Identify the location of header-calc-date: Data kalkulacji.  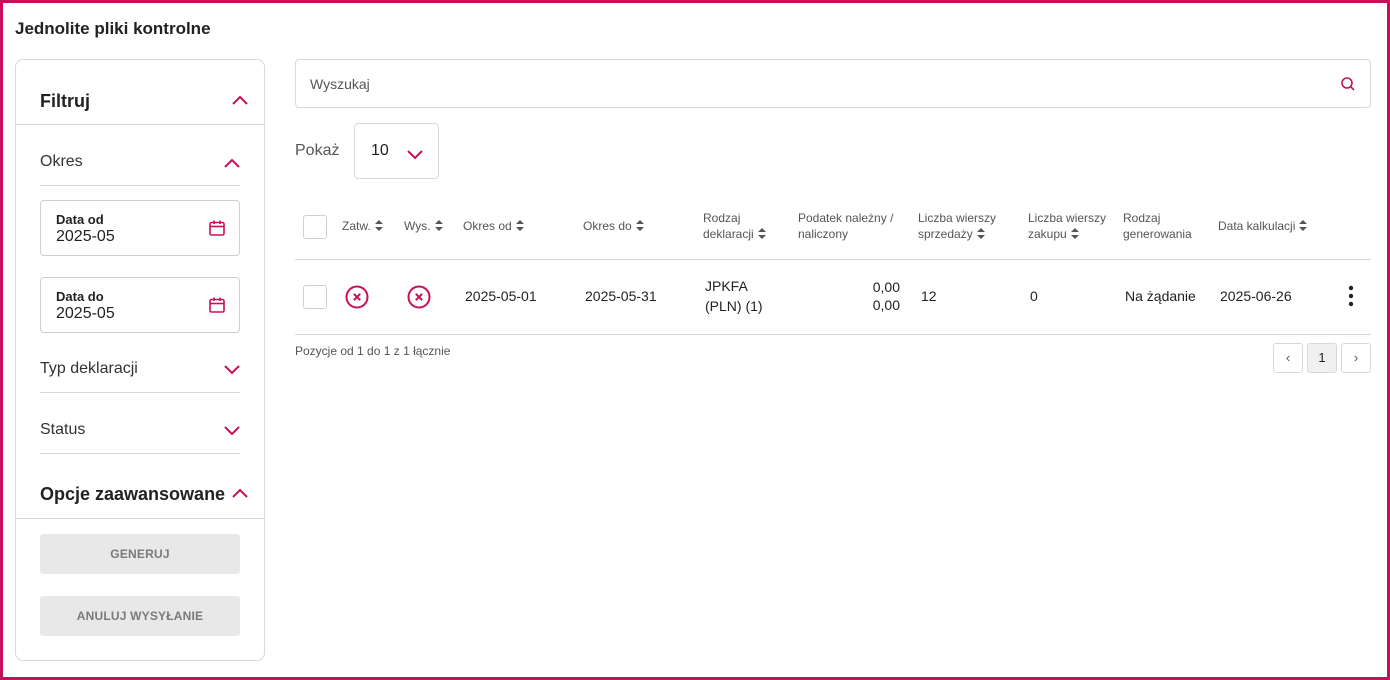
(1263, 226).